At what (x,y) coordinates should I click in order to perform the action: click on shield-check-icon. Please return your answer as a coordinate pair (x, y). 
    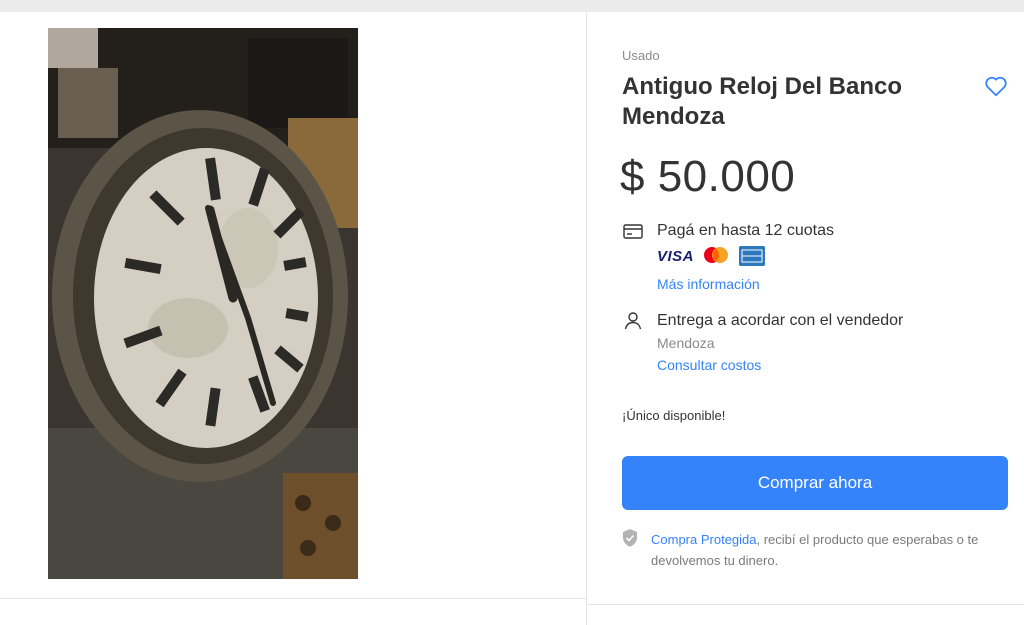
    Looking at the image, I should click on (630, 540).